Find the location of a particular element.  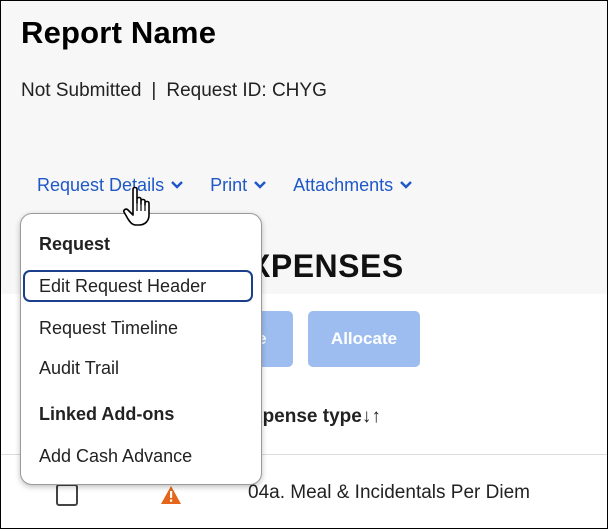

report-status-line: Not Submitted | Request ID: CHYG is located at coordinates (174, 91).